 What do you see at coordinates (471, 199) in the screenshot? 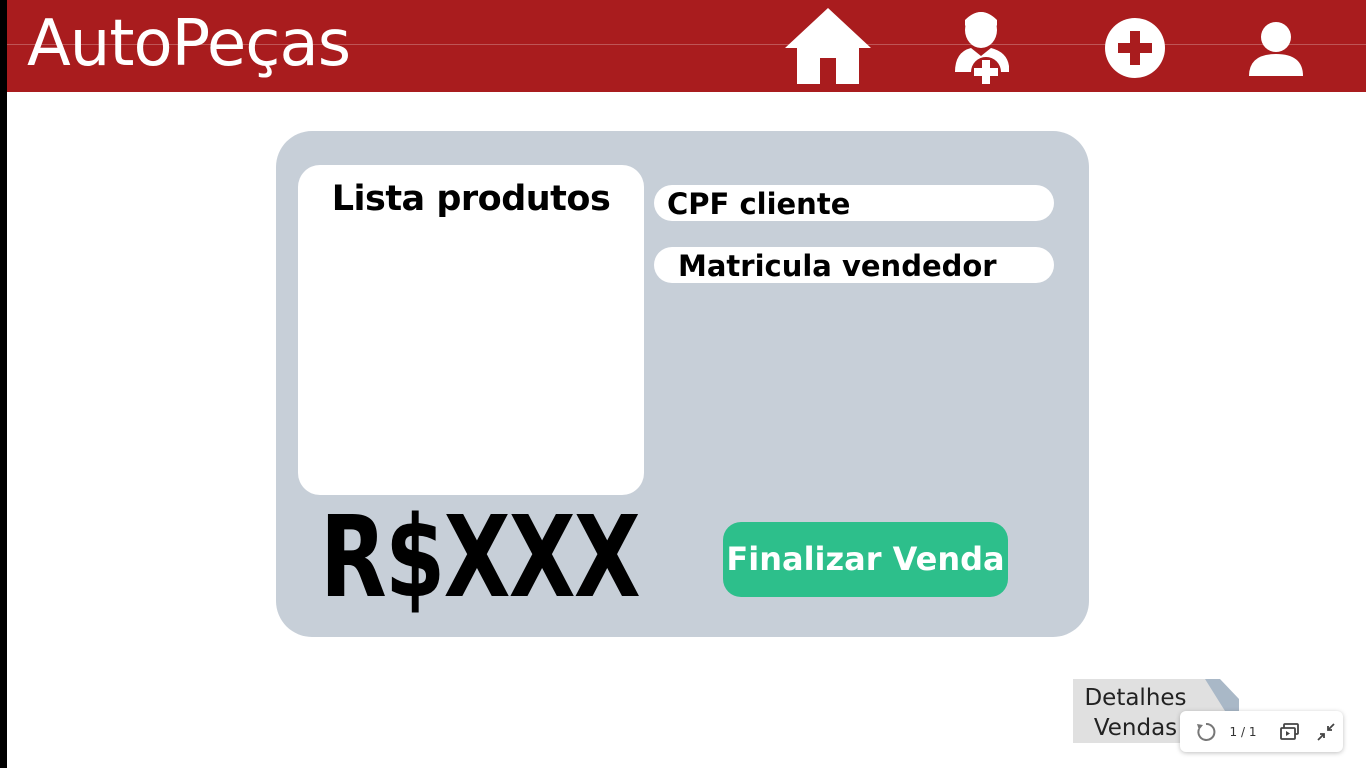
I see `product-list-title: Lista produtos` at bounding box center [471, 199].